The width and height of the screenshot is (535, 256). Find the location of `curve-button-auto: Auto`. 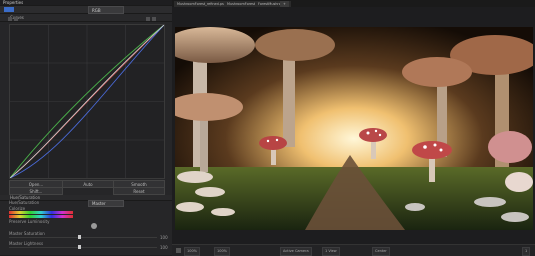

curve-button-auto: Auto is located at coordinates (88, 184).